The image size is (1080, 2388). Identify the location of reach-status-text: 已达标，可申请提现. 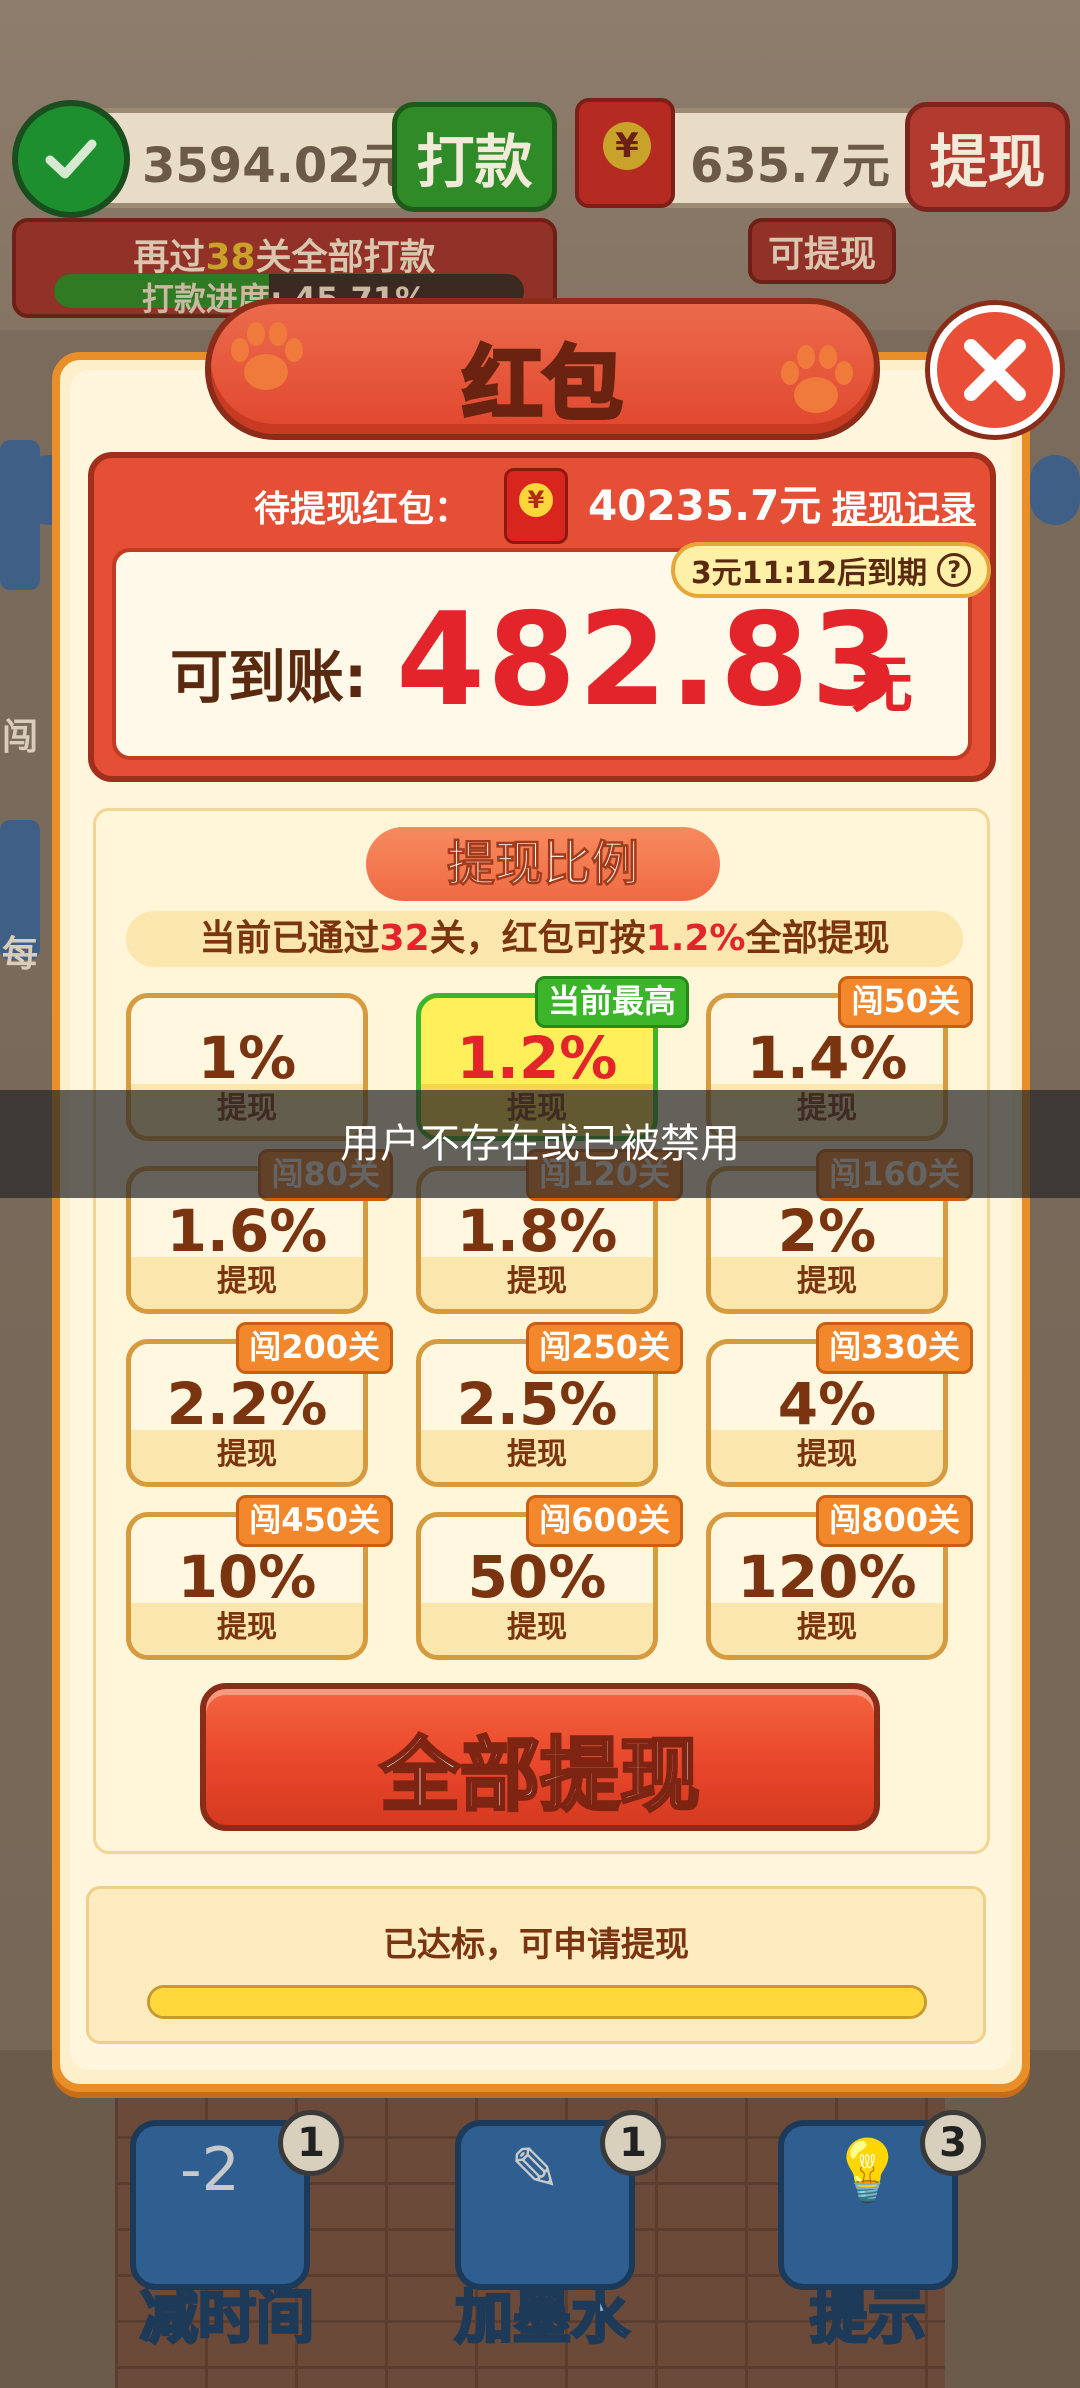
(536, 1945).